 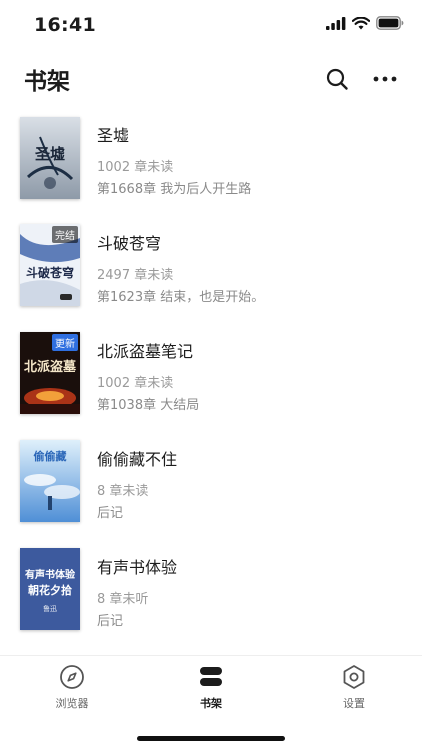 I want to click on book-cover: 偷偷藏, so click(x=50, y=481).